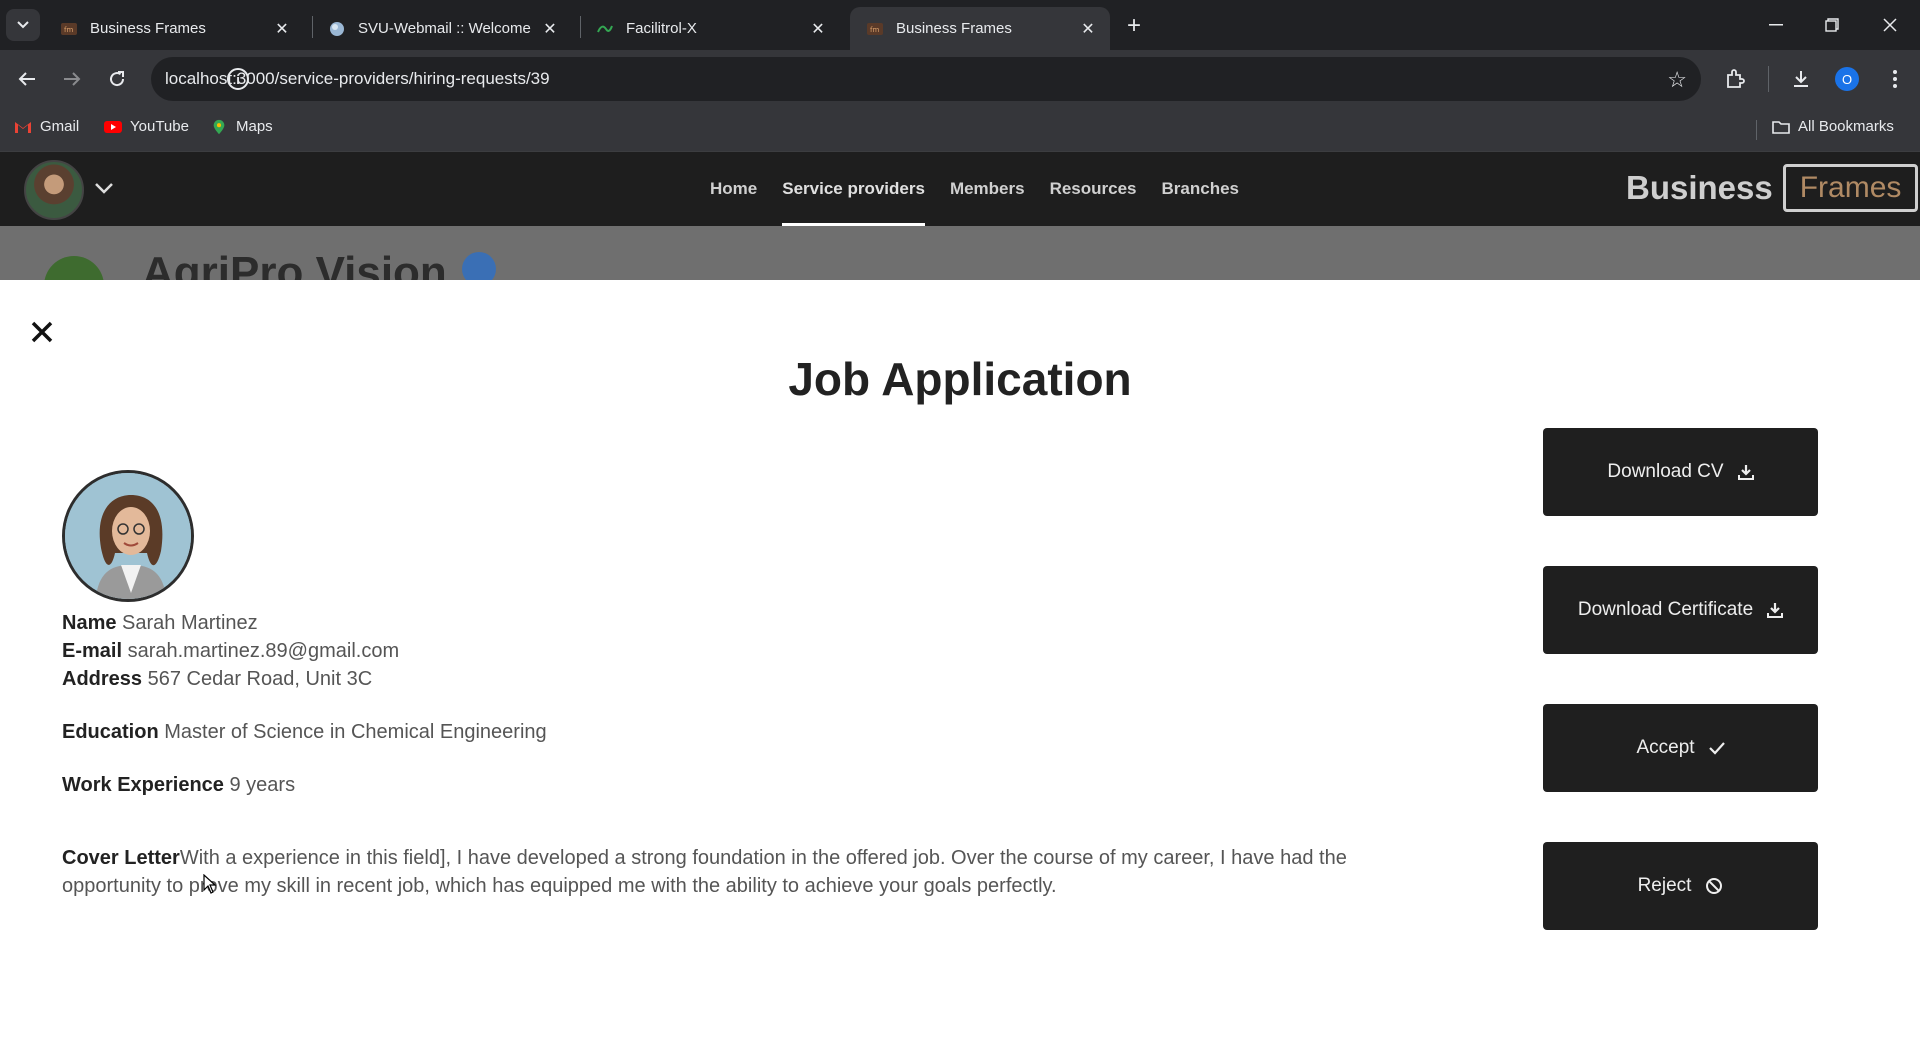 This screenshot has width=1920, height=1044. Describe the element at coordinates (92, 651) in the screenshot. I see `email-label: E-mail` at that location.